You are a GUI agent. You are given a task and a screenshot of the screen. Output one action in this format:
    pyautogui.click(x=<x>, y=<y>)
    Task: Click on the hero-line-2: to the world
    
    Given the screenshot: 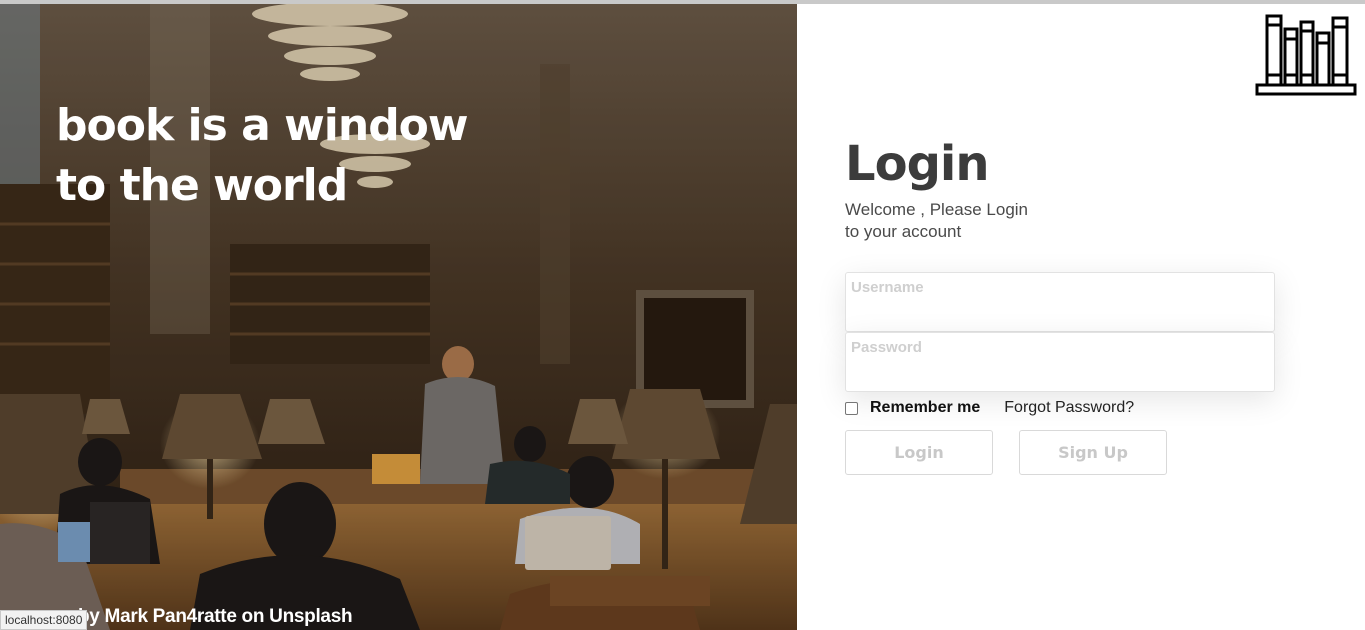 What is the action you would take?
    pyautogui.click(x=202, y=185)
    